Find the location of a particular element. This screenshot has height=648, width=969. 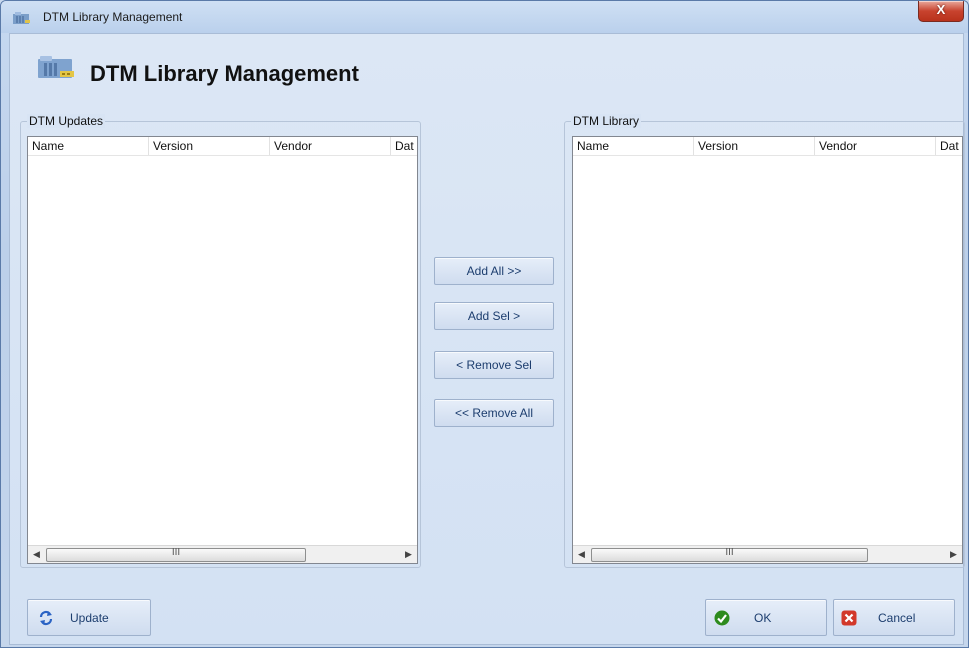

remove-all-label: << Remove All is located at coordinates (494, 413).